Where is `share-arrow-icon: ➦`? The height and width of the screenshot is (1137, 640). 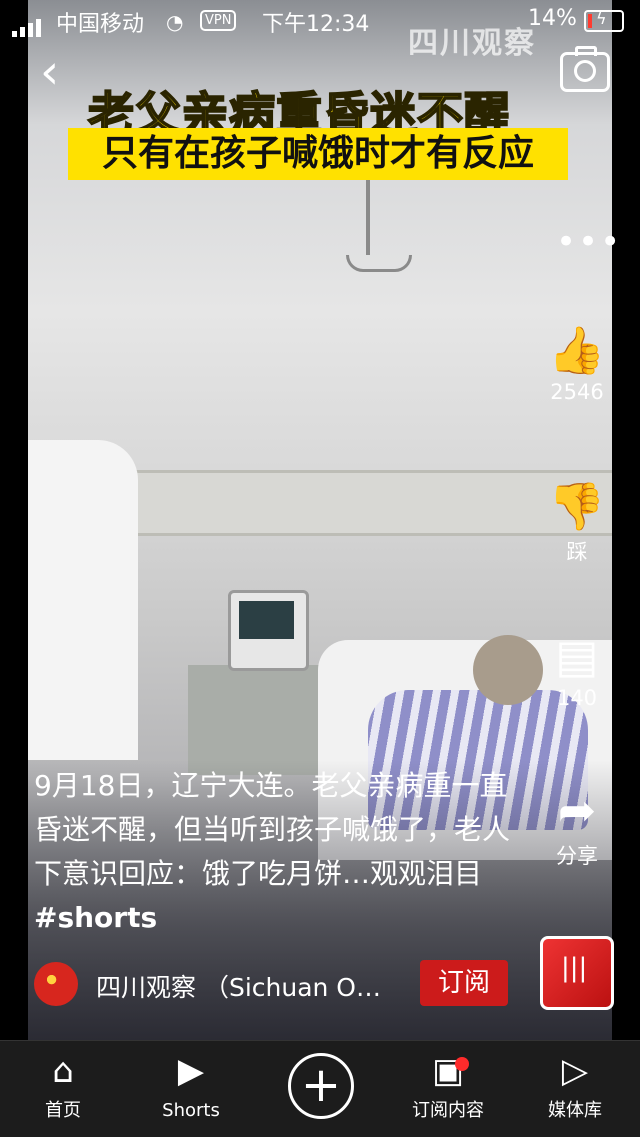
share-arrow-icon: ➦ is located at coordinates (577, 810).